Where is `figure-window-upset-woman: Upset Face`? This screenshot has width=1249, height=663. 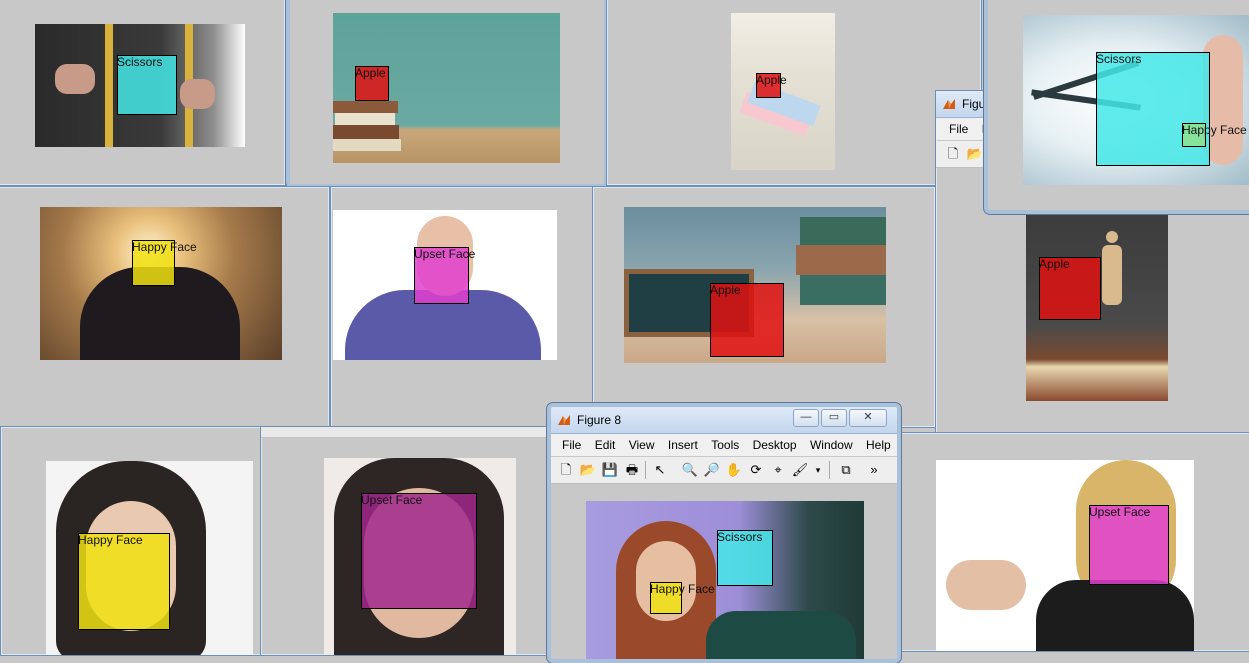 figure-window-upset-woman: Upset Face is located at coordinates (406, 541).